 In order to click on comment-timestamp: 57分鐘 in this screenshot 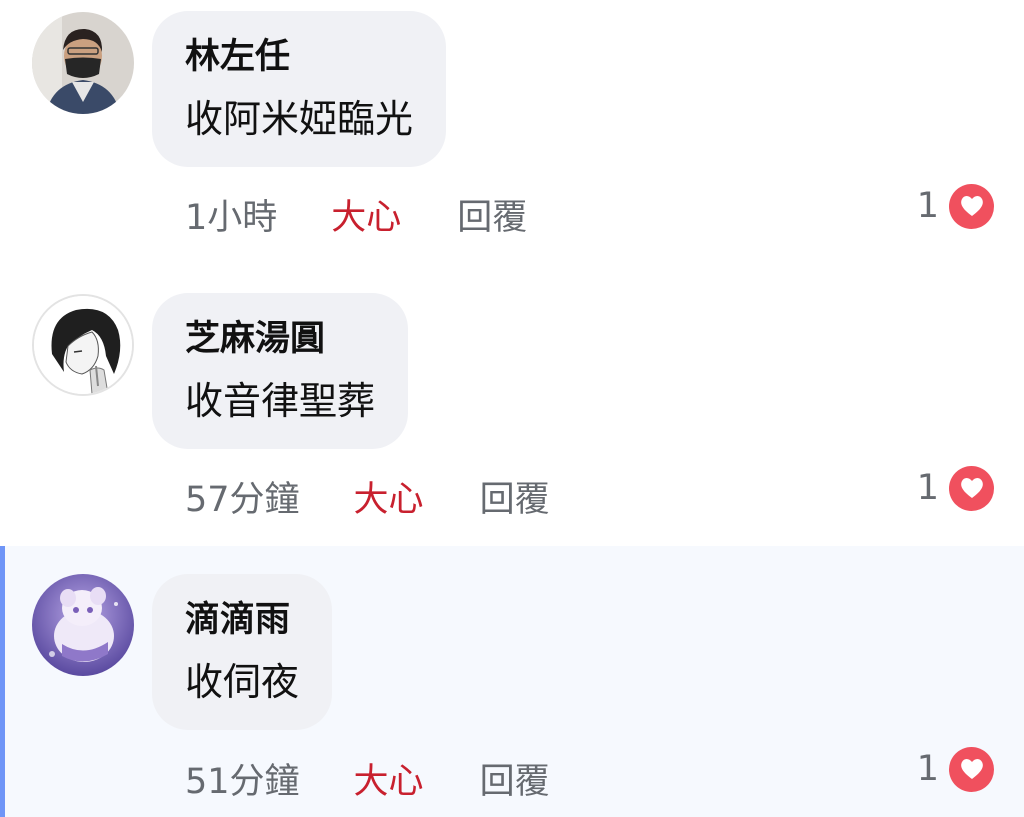, I will do `click(242, 496)`.